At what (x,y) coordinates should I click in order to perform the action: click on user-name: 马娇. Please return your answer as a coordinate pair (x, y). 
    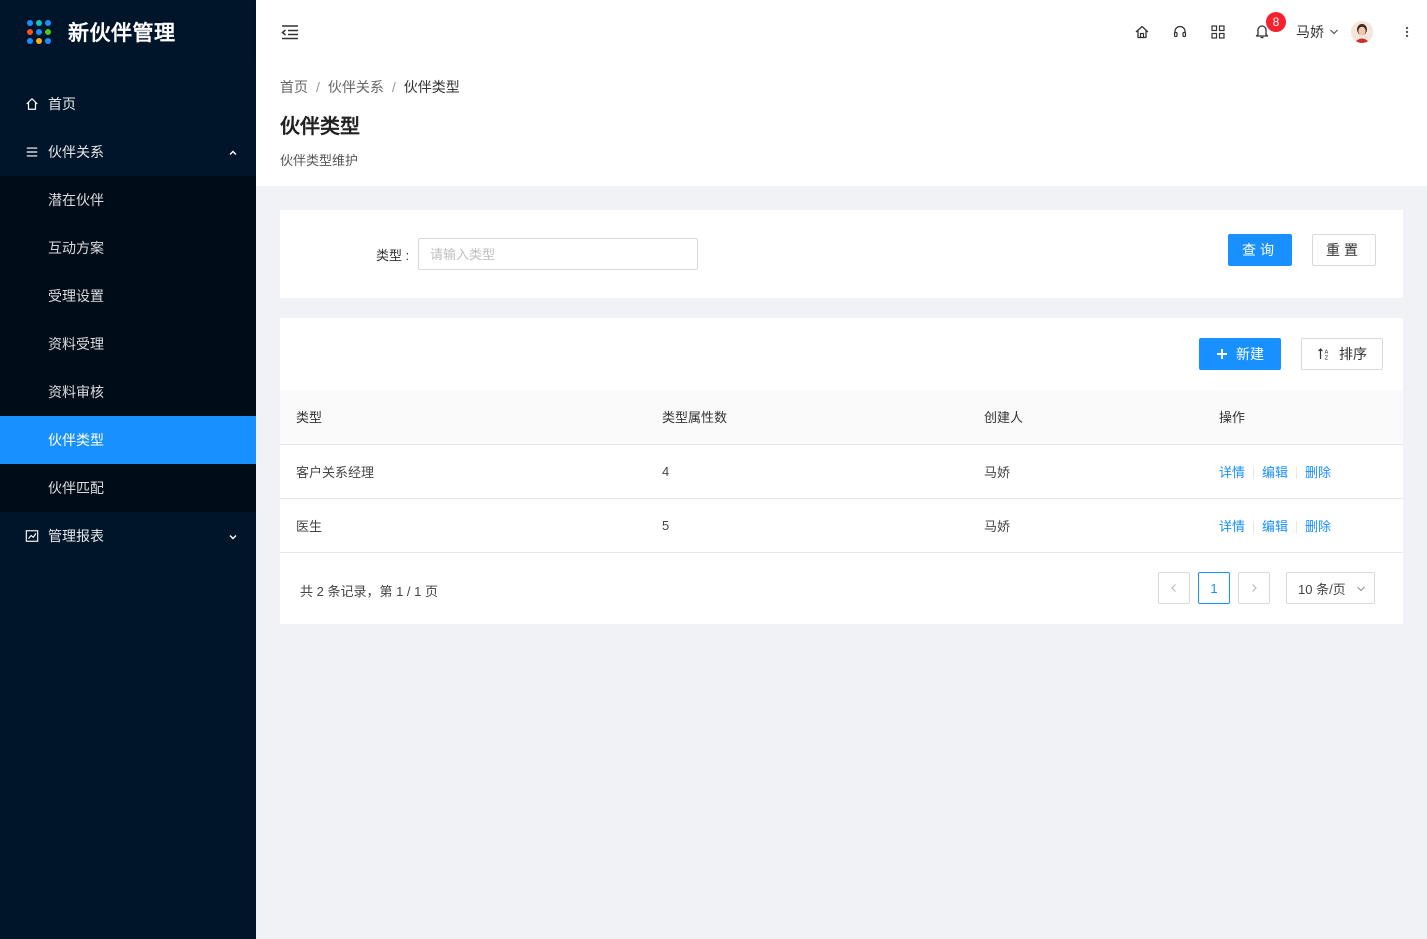
    Looking at the image, I should click on (1310, 32).